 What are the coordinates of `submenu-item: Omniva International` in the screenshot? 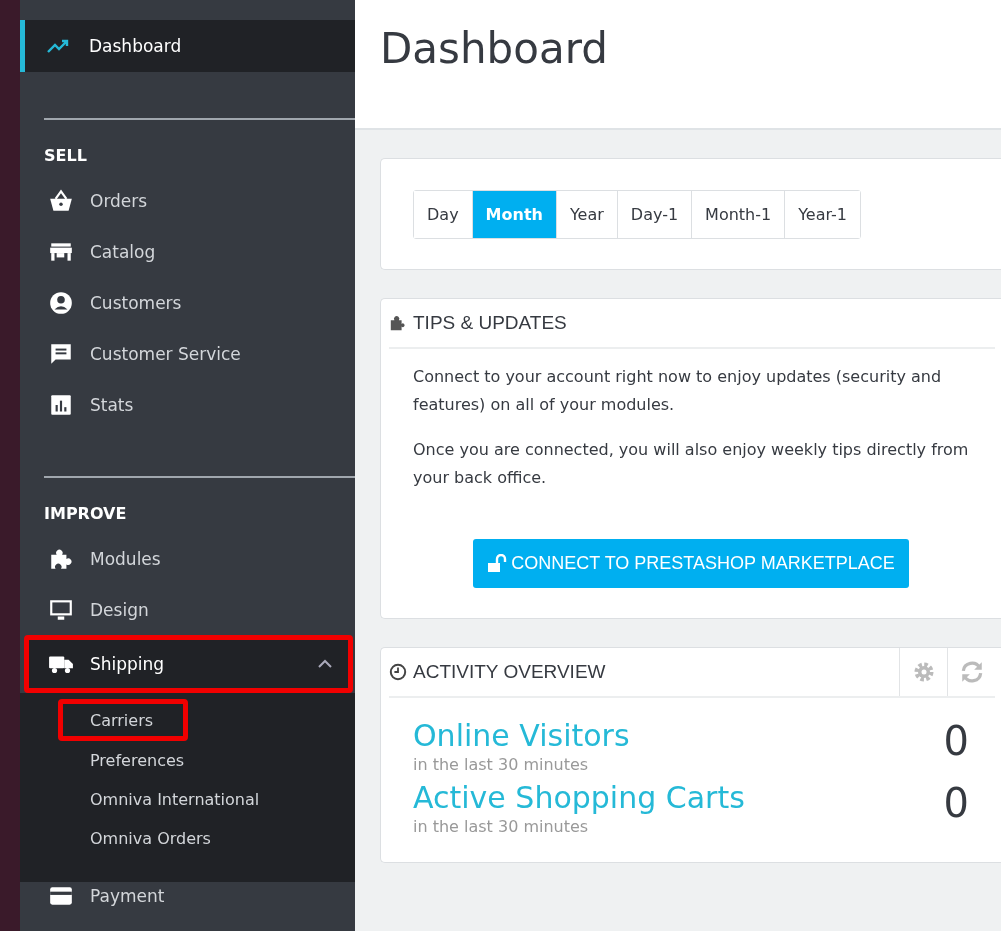 It's located at (176, 799).